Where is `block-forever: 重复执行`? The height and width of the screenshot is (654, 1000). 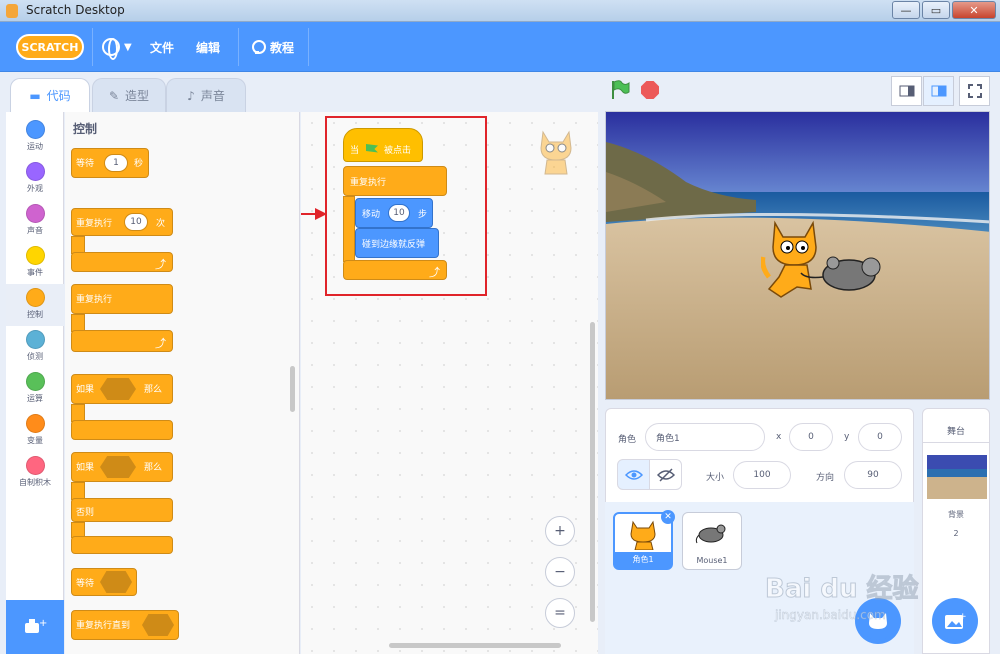
block-forever: 重复执行 is located at coordinates (122, 299).